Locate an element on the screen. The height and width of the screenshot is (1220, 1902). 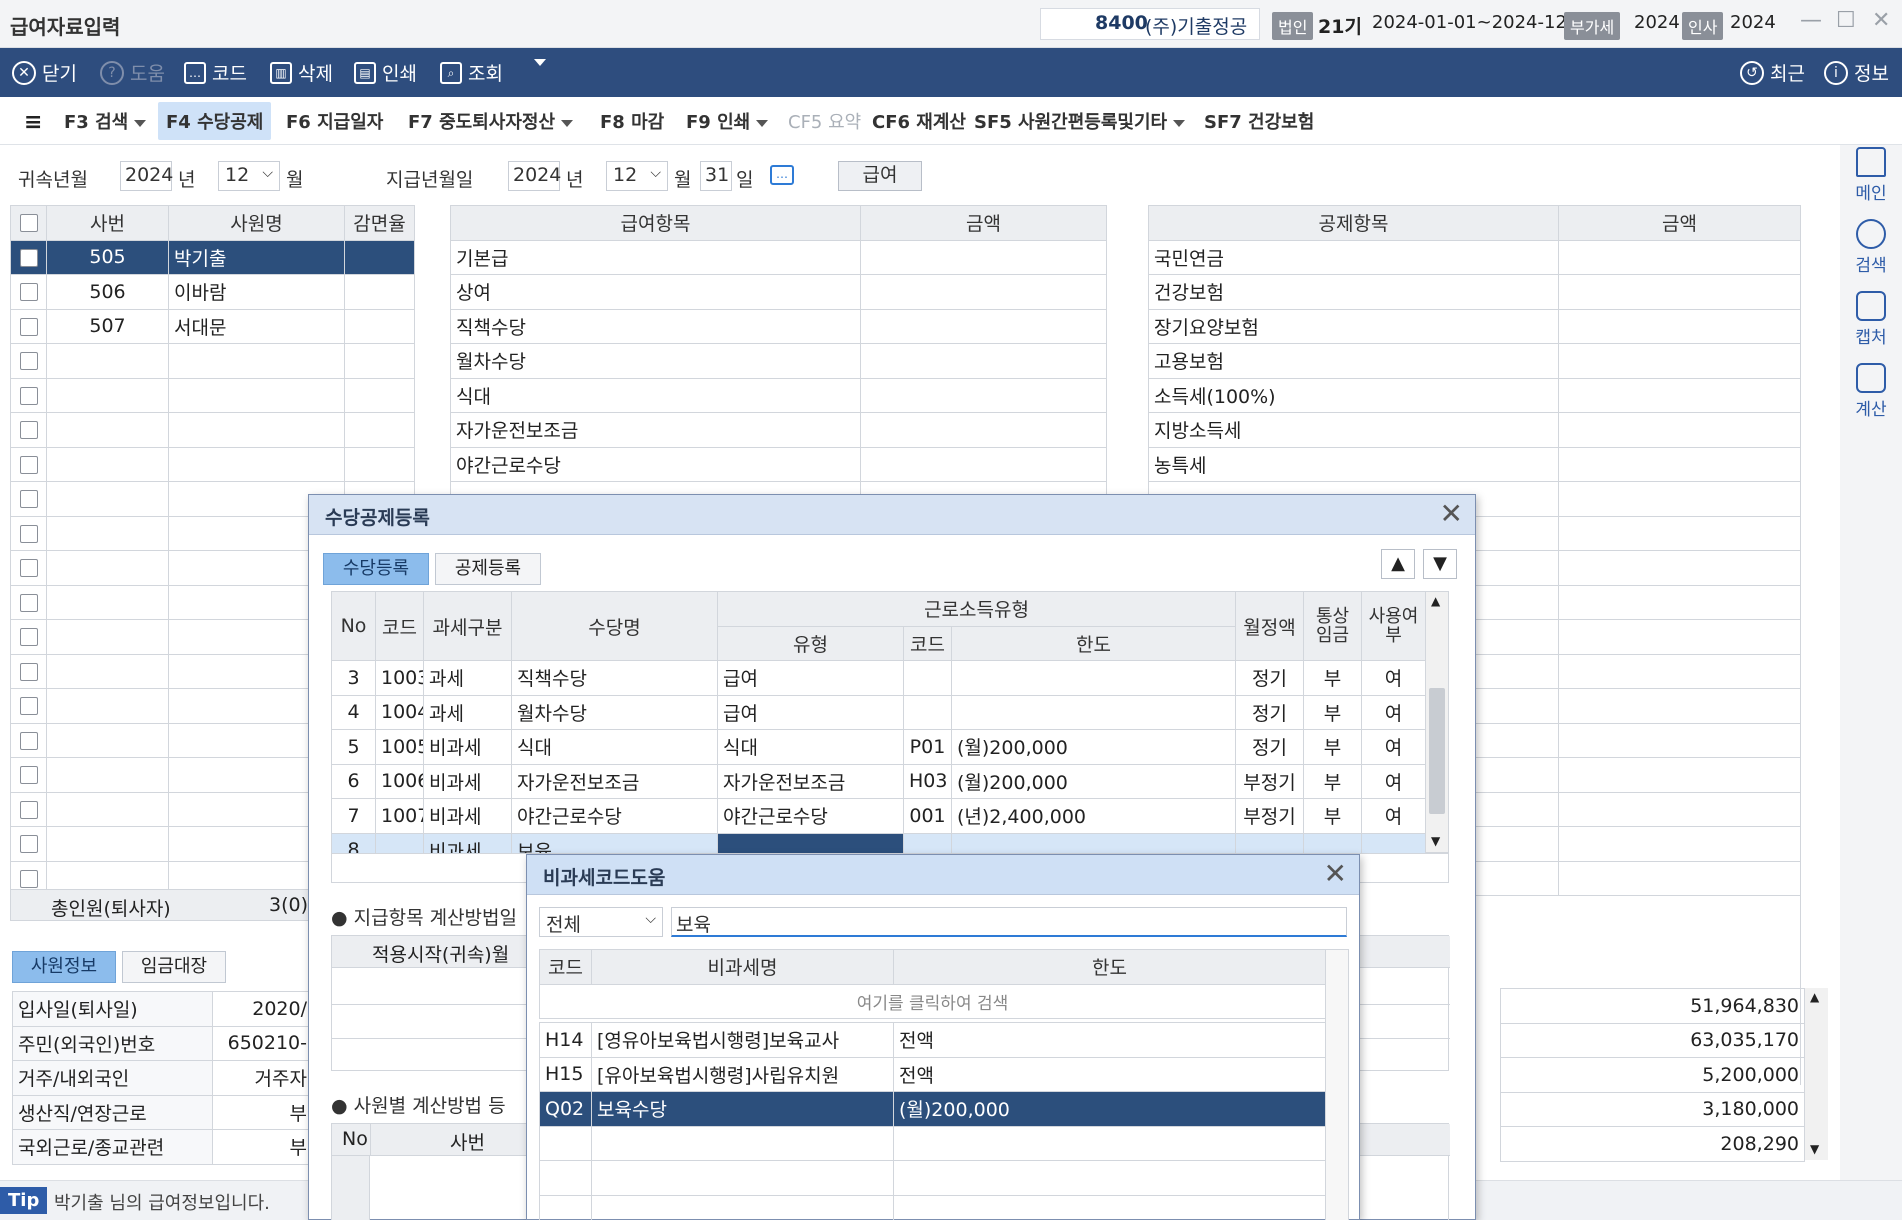
nontax-limit-cell: (월)200,000 is located at coordinates (1109, 1109).